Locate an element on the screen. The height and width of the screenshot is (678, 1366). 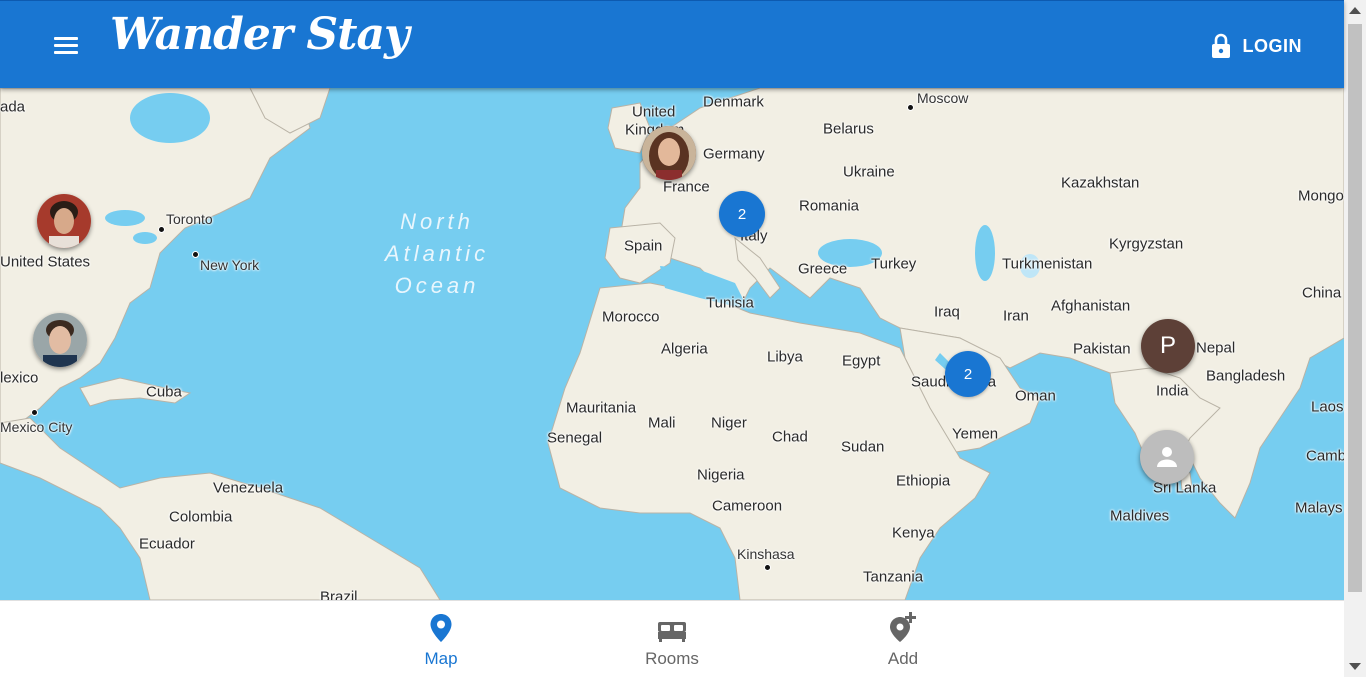
country-label: Mongo is located at coordinates (1321, 196).